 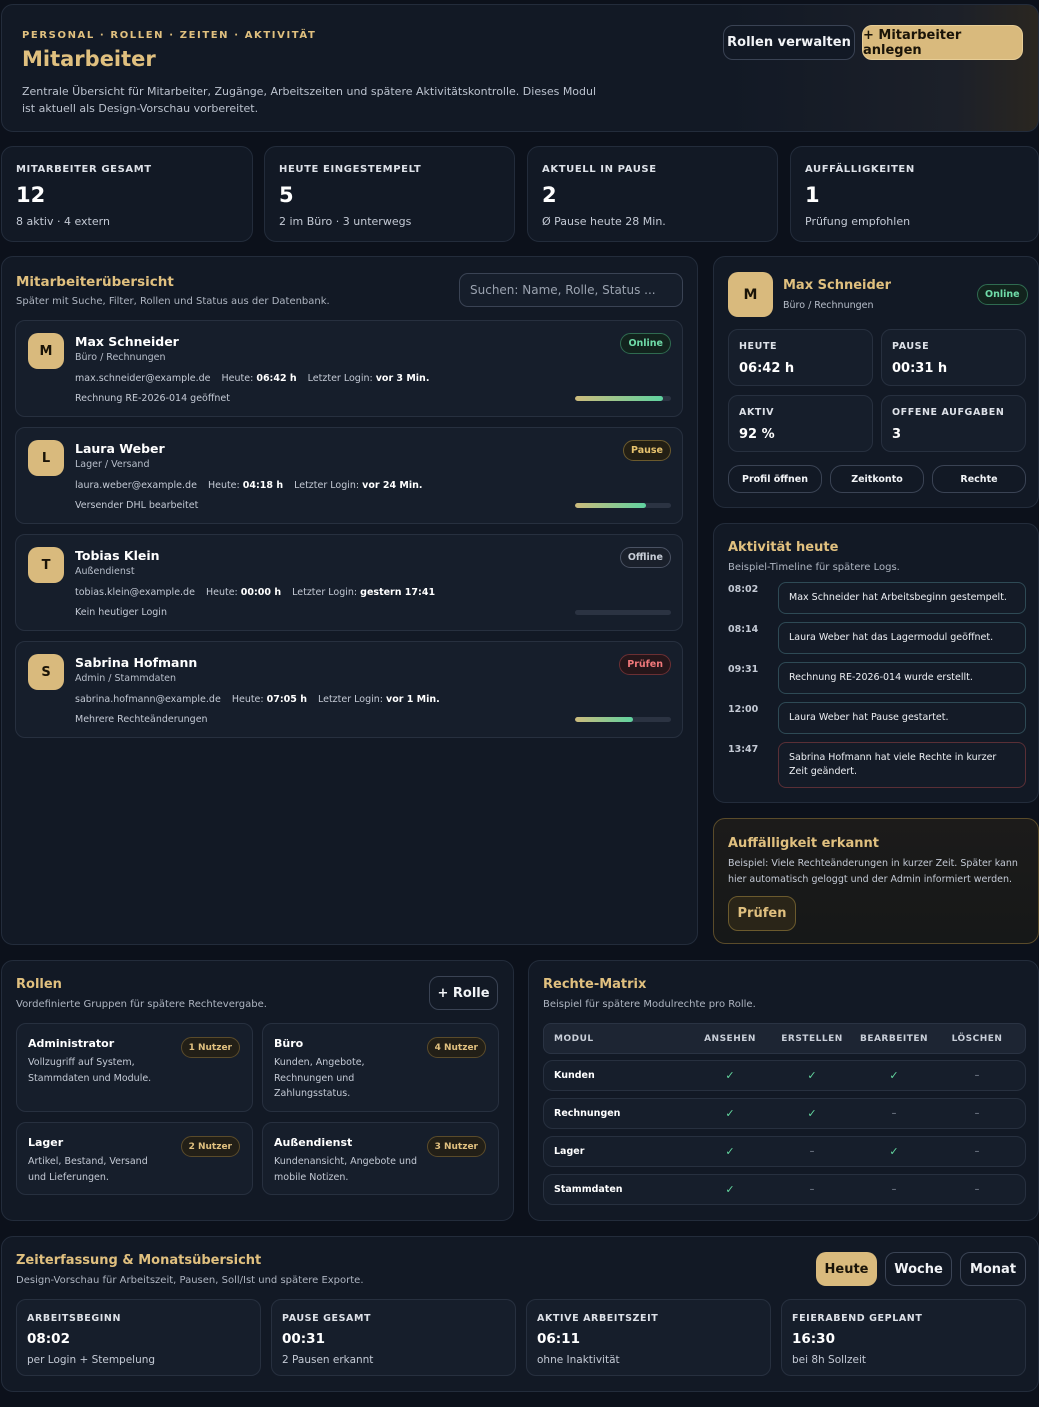 I want to click on employee-name: Laura Weber, so click(x=120, y=448).